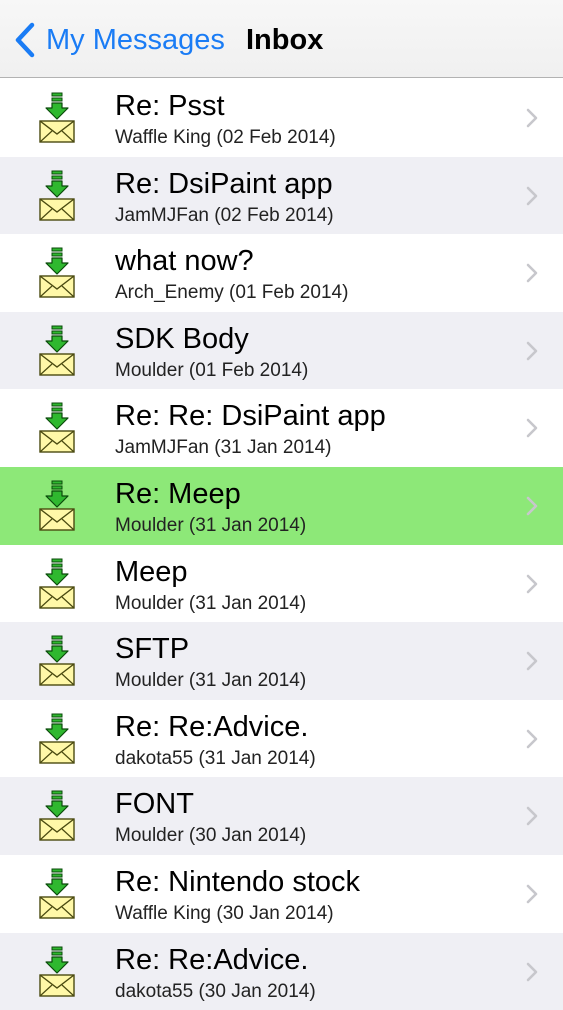 The width and height of the screenshot is (563, 1010). Describe the element at coordinates (184, 261) in the screenshot. I see `message-subject: what now?` at that location.